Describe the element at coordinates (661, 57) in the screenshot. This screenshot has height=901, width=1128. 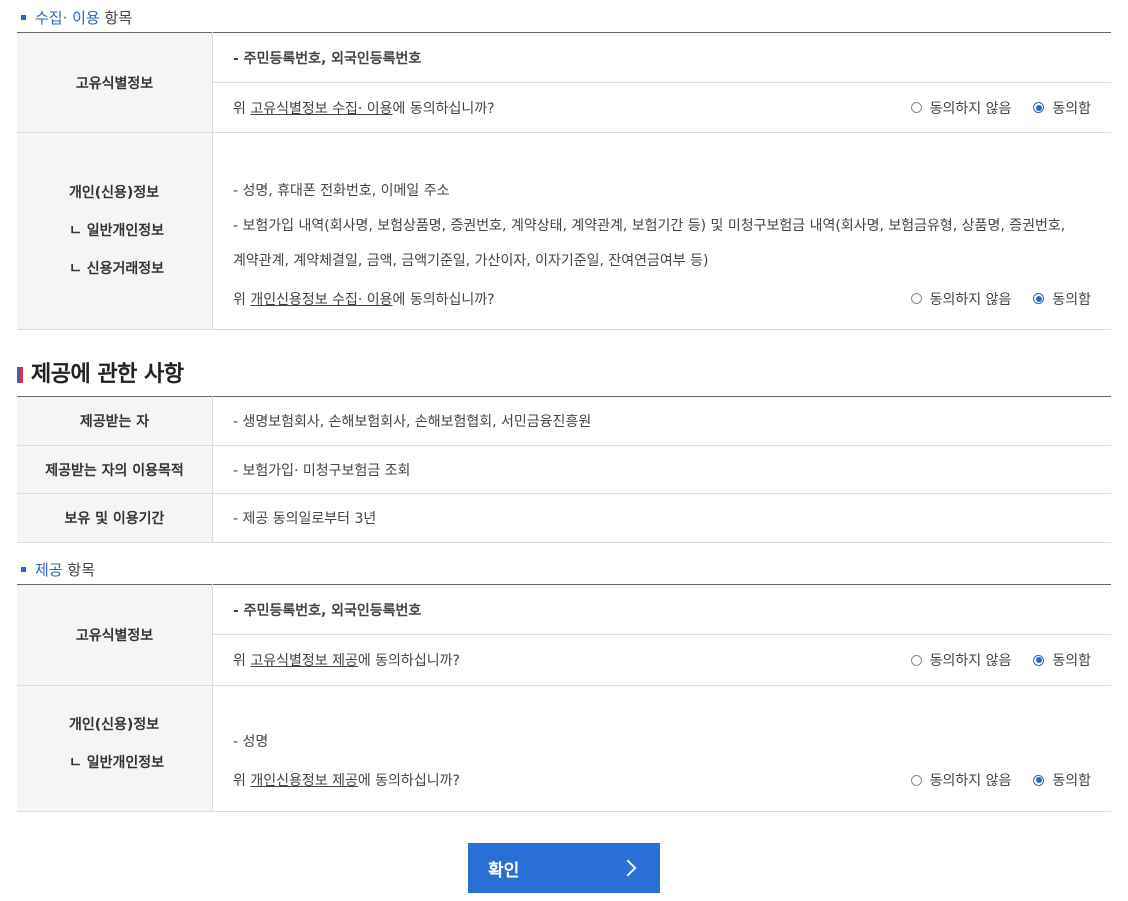
I see `collect-unique-id-content: - 주민등록번호, 외국인등록번호` at that location.